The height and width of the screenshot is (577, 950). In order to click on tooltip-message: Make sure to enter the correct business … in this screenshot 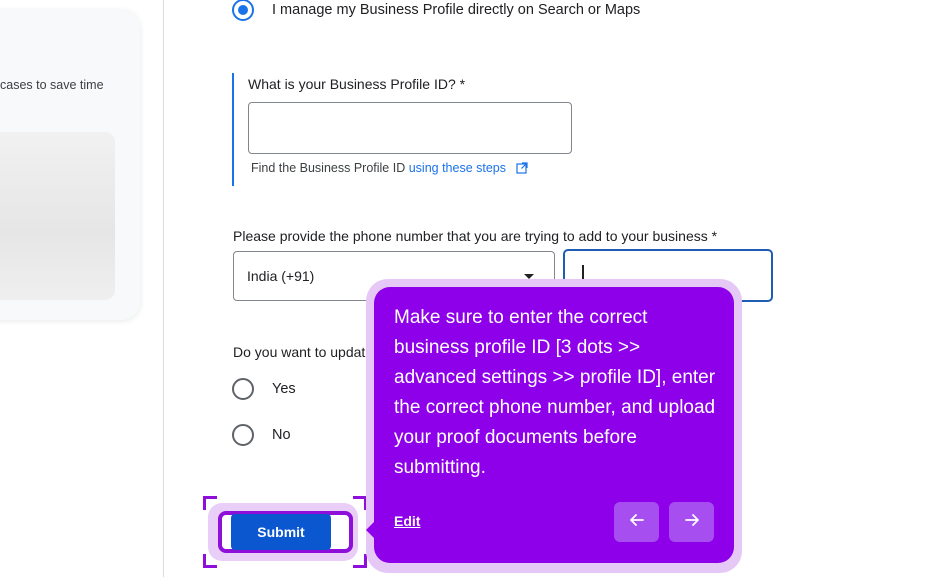, I will do `click(555, 392)`.